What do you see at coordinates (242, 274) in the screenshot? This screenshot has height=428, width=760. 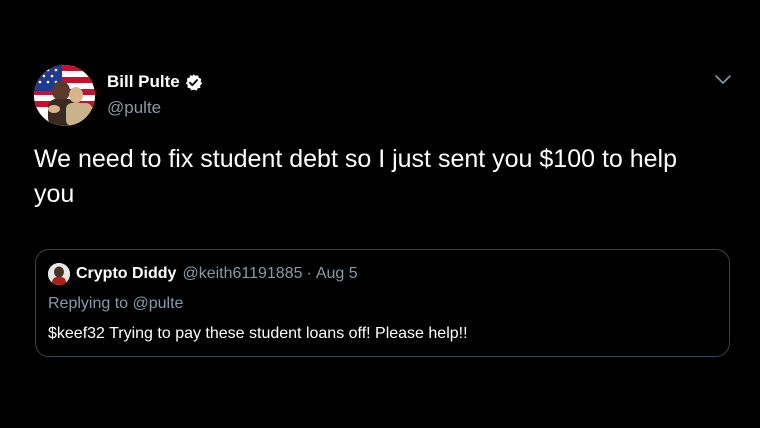 I see `quoted-author-handle: @keith61191885` at bounding box center [242, 274].